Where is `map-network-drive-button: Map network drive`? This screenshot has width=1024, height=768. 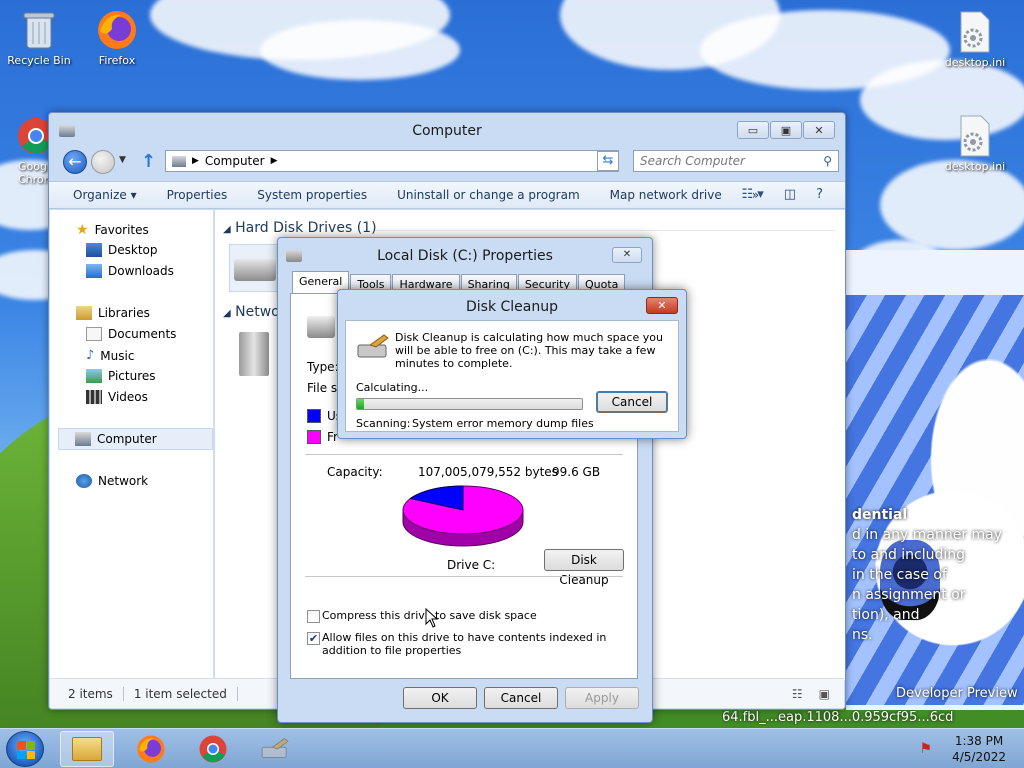
map-network-drive-button: Map network drive is located at coordinates (666, 195).